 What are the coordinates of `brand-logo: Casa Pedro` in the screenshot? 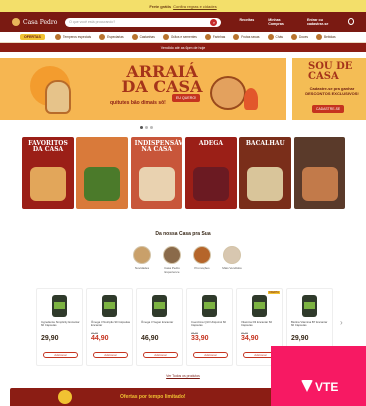 It's located at (38, 22).